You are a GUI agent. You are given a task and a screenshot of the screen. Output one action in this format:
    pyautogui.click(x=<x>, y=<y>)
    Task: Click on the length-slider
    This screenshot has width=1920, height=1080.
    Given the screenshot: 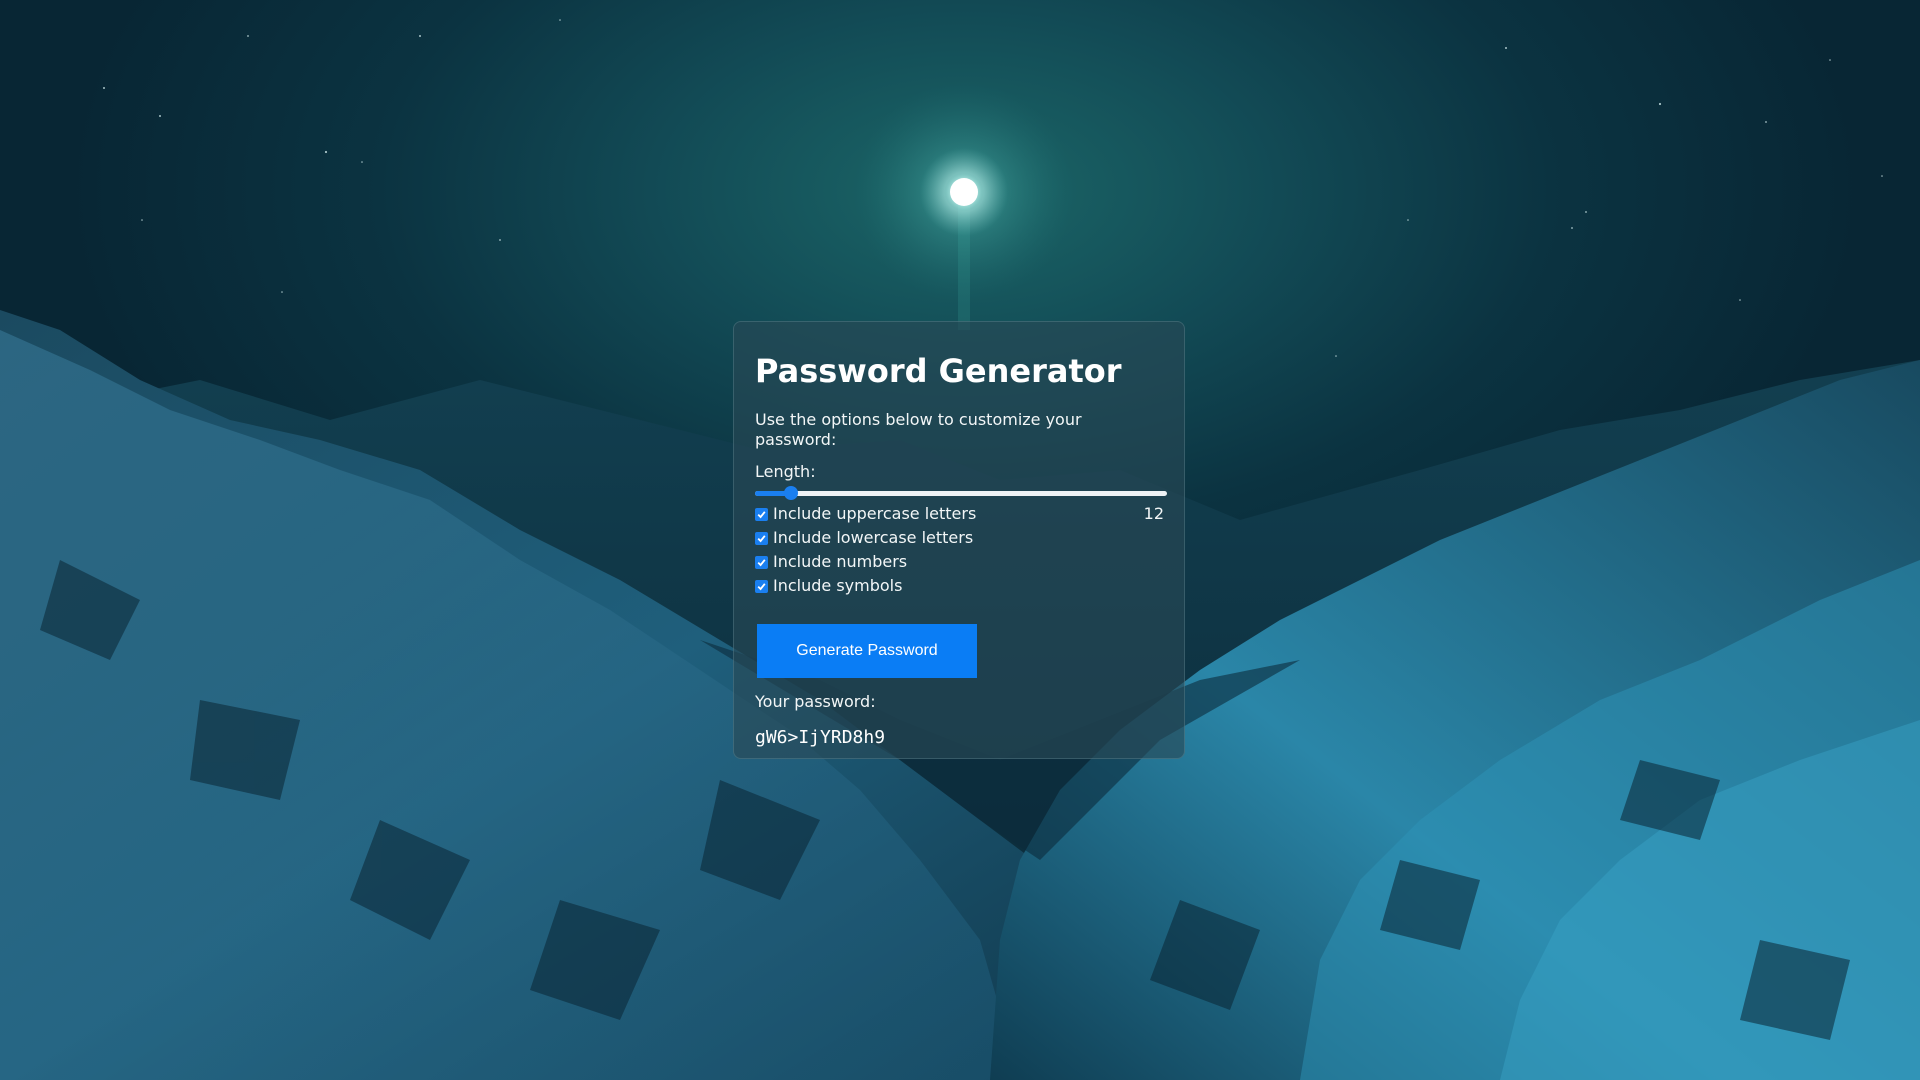 What is the action you would take?
    pyautogui.click(x=961, y=493)
    